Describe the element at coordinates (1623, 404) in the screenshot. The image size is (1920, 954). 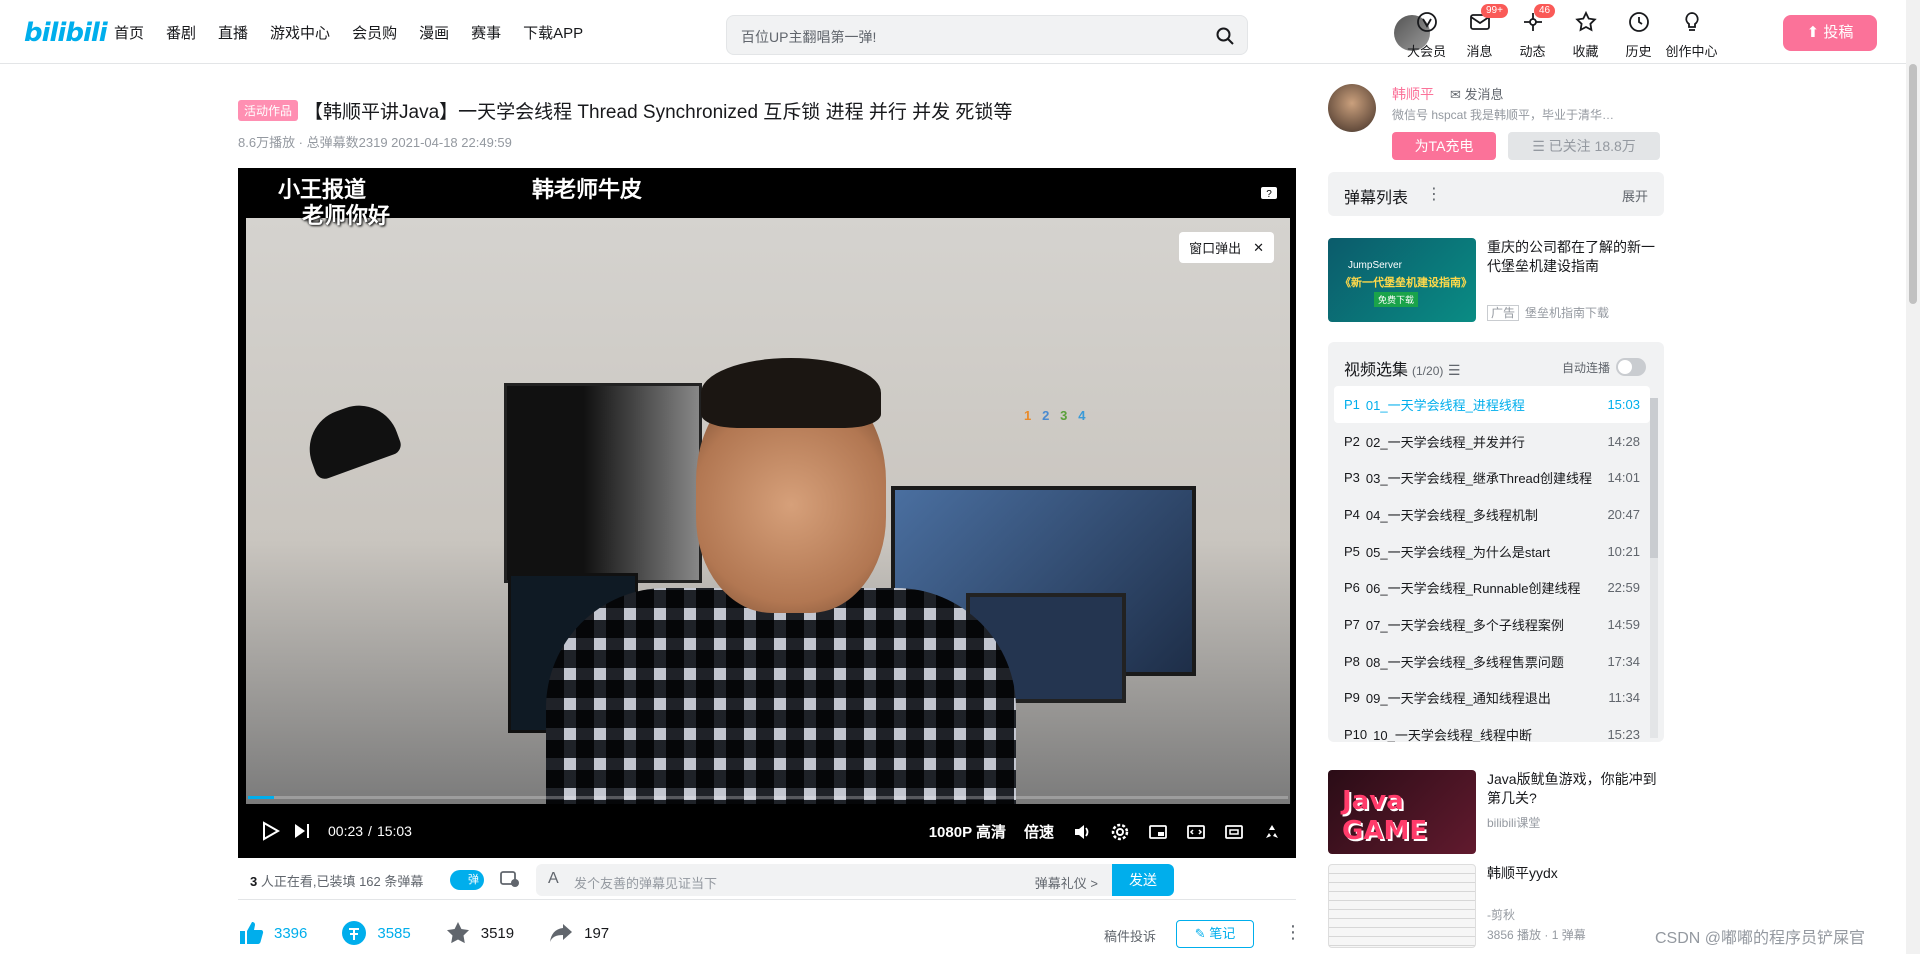
I see `playlist-item-duration: 15:03` at that location.